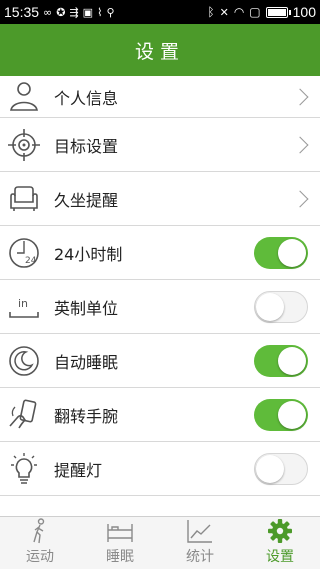  What do you see at coordinates (211, 12) in the screenshot?
I see `bluetooth-icon: ᛒ` at bounding box center [211, 12].